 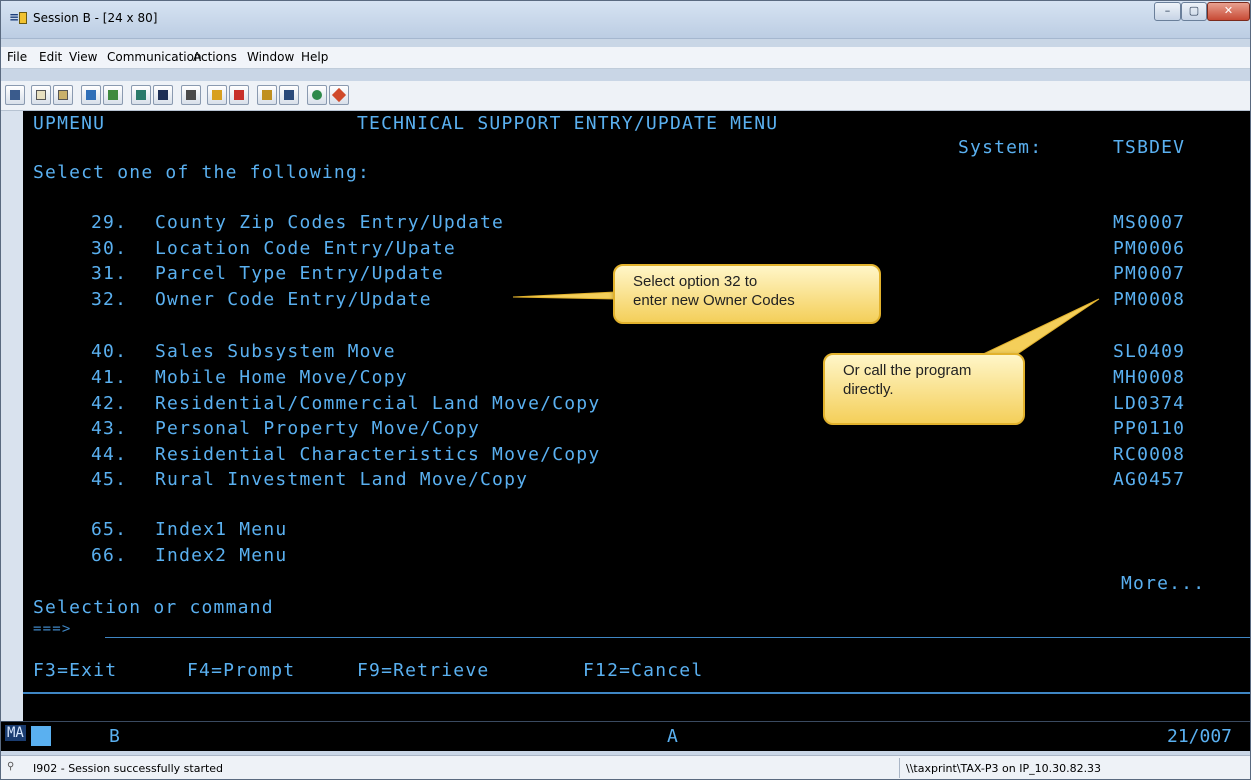 What do you see at coordinates (317, 95) in the screenshot?
I see `globe-icon` at bounding box center [317, 95].